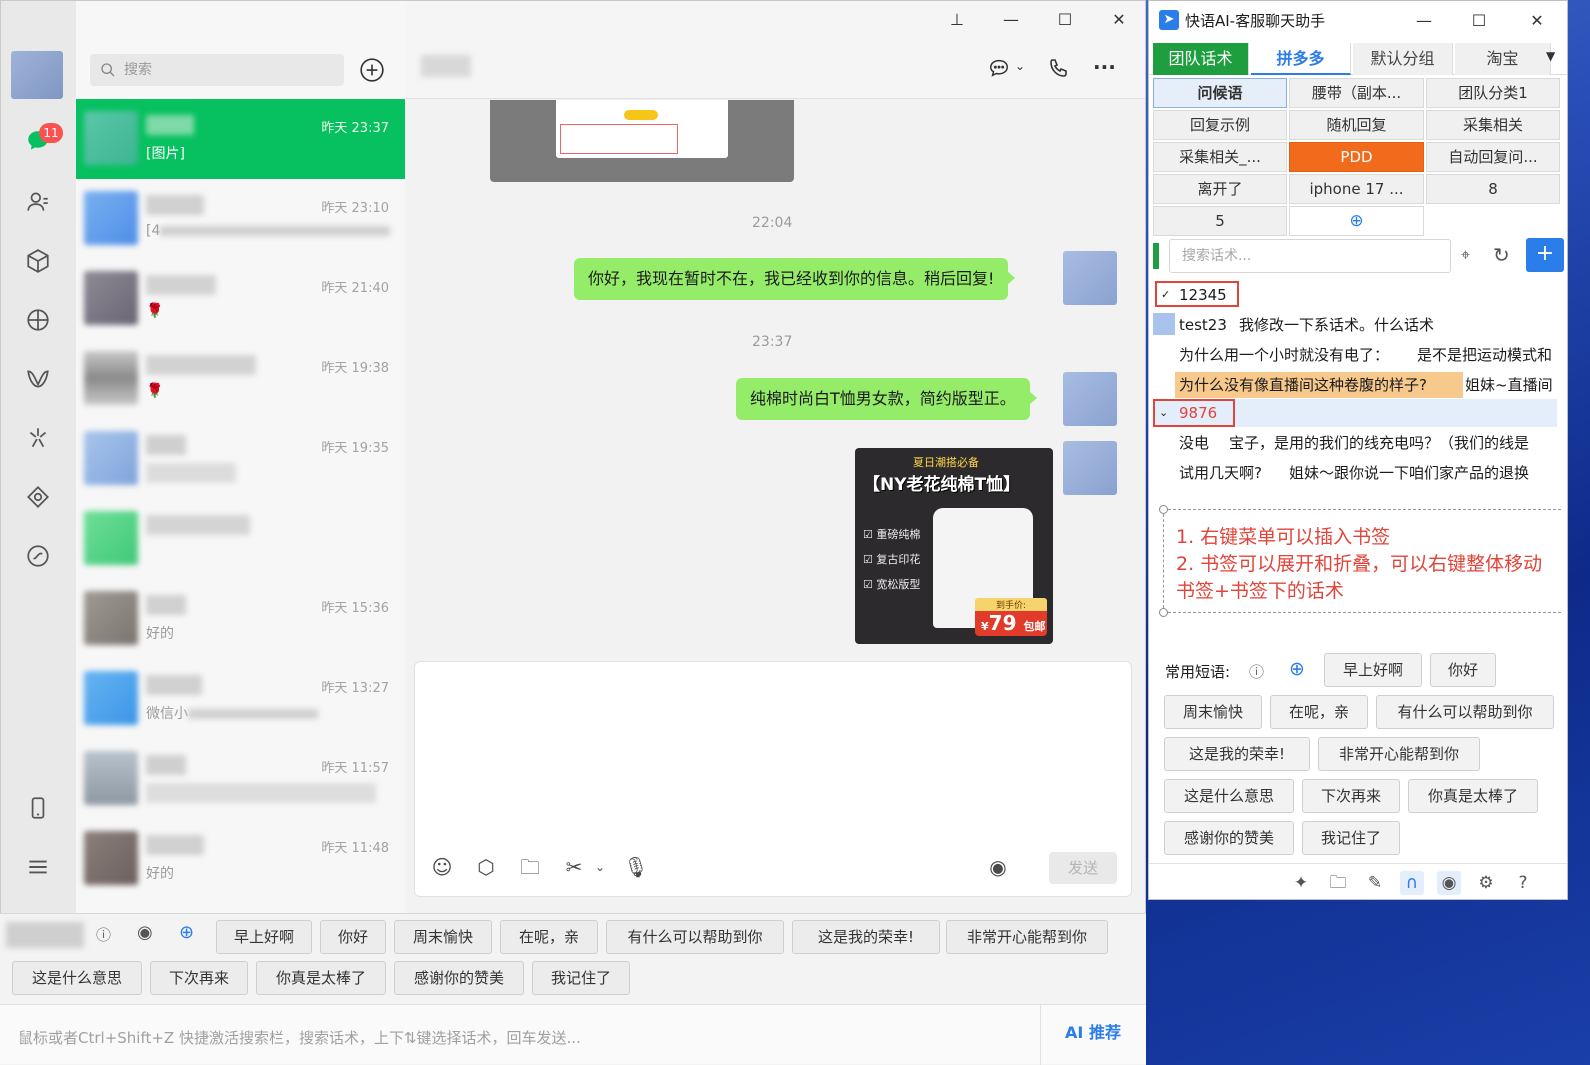 The height and width of the screenshot is (1065, 1590). Describe the element at coordinates (1220, 221) in the screenshot. I see `category-cell: 5` at that location.